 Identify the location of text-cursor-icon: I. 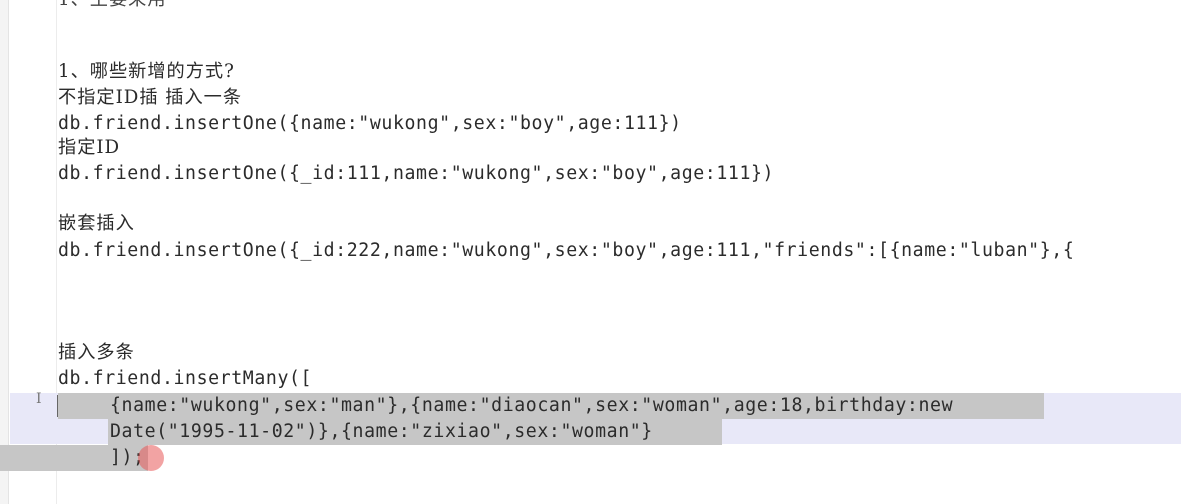
(39, 399).